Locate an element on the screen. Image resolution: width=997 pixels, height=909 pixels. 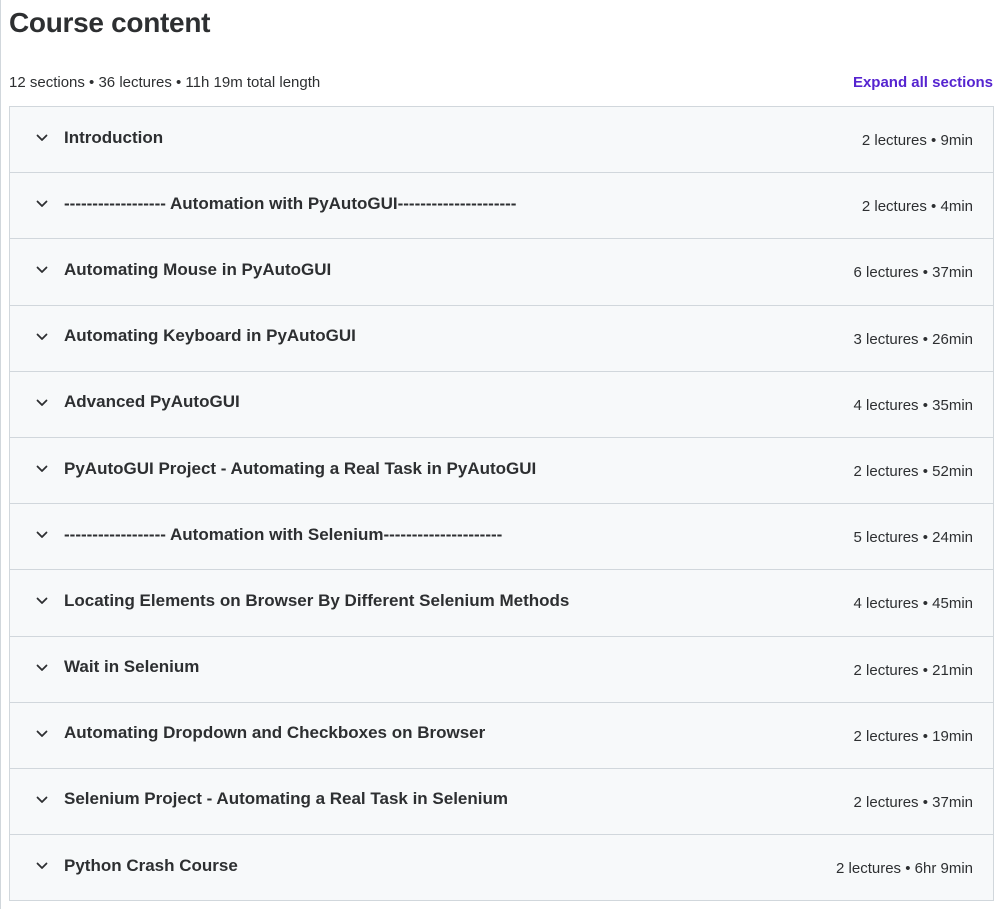
section-meta: 4 lectures • 45min is located at coordinates (913, 604).